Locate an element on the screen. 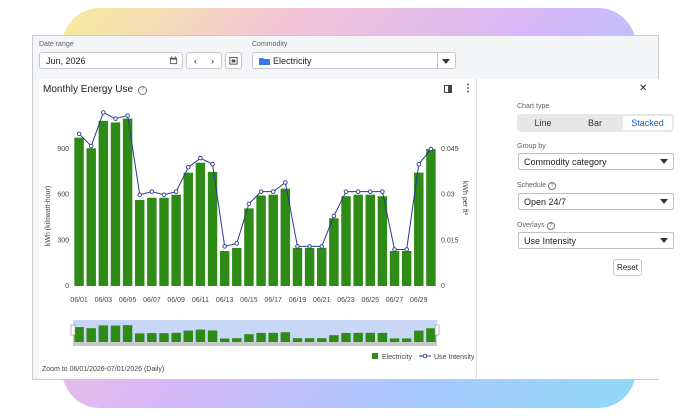 This screenshot has height=416, width=700. overlays-value: Use Intensity is located at coordinates (550, 240).